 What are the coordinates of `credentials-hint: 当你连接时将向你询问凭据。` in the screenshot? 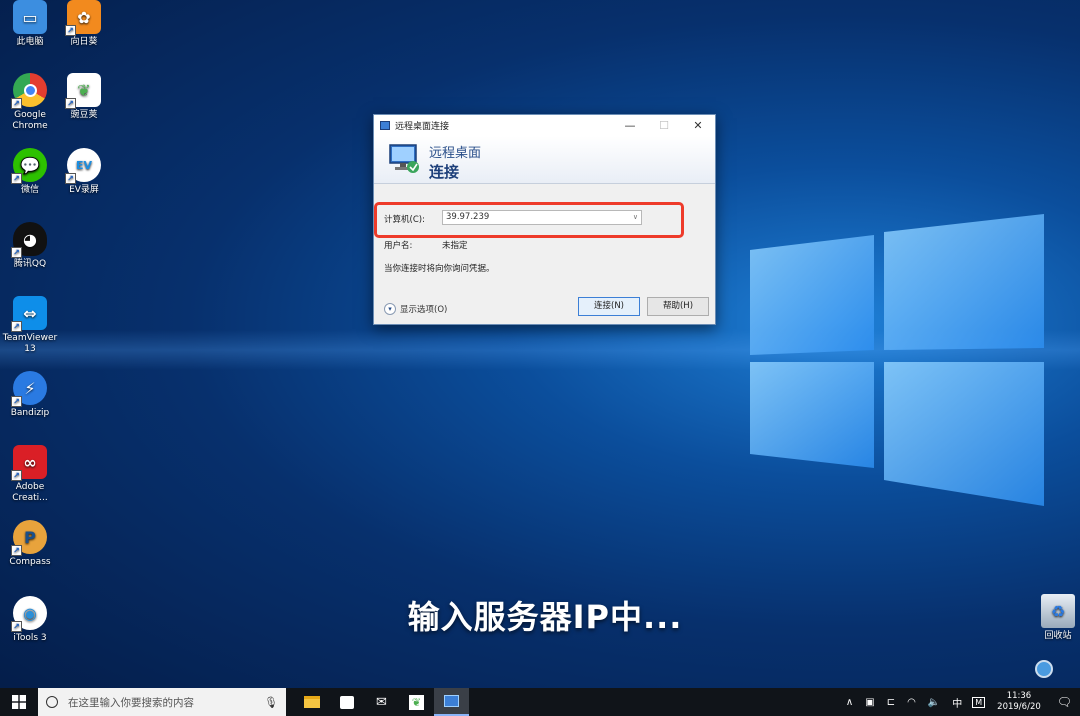 It's located at (439, 269).